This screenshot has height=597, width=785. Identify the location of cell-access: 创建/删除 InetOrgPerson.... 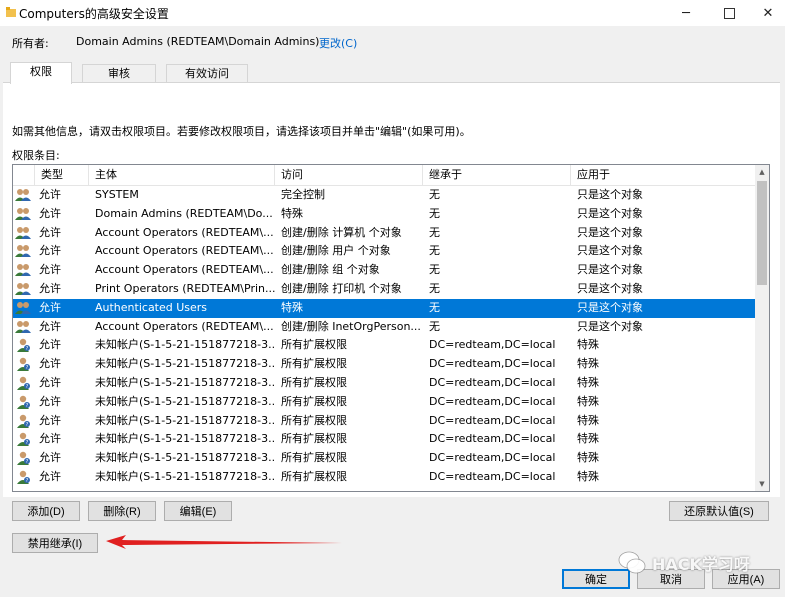
(351, 326).